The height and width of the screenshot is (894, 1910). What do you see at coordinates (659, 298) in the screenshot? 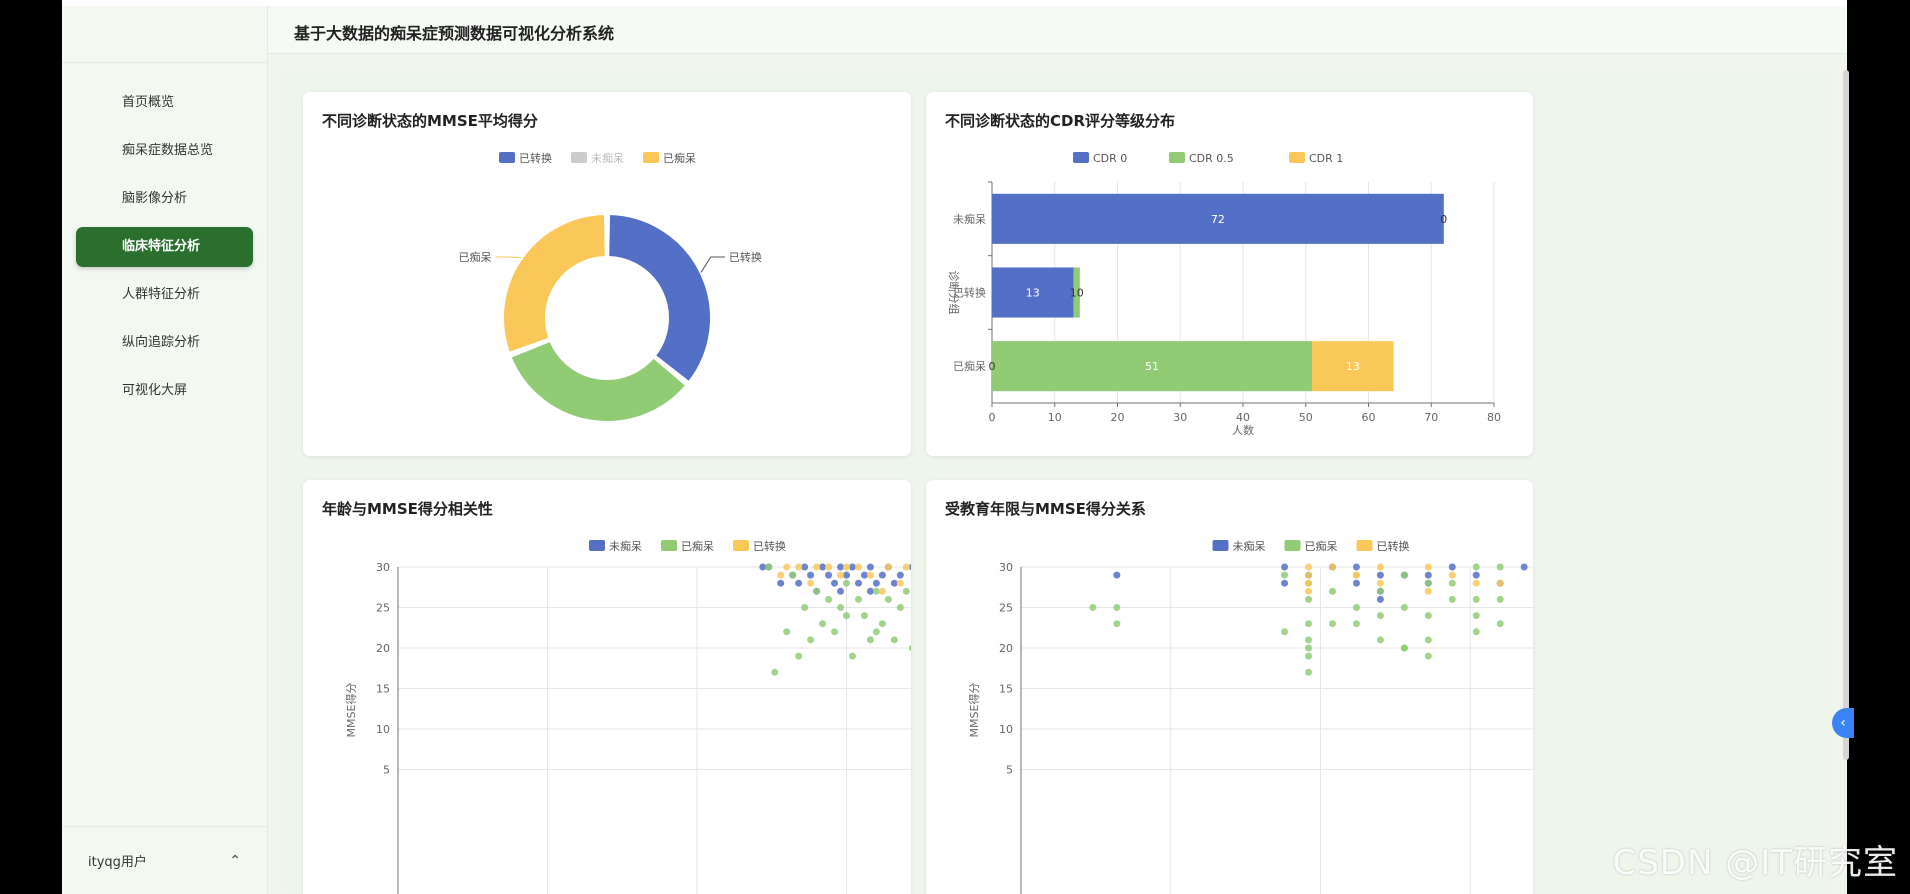
I see `pie-slice` at bounding box center [659, 298].